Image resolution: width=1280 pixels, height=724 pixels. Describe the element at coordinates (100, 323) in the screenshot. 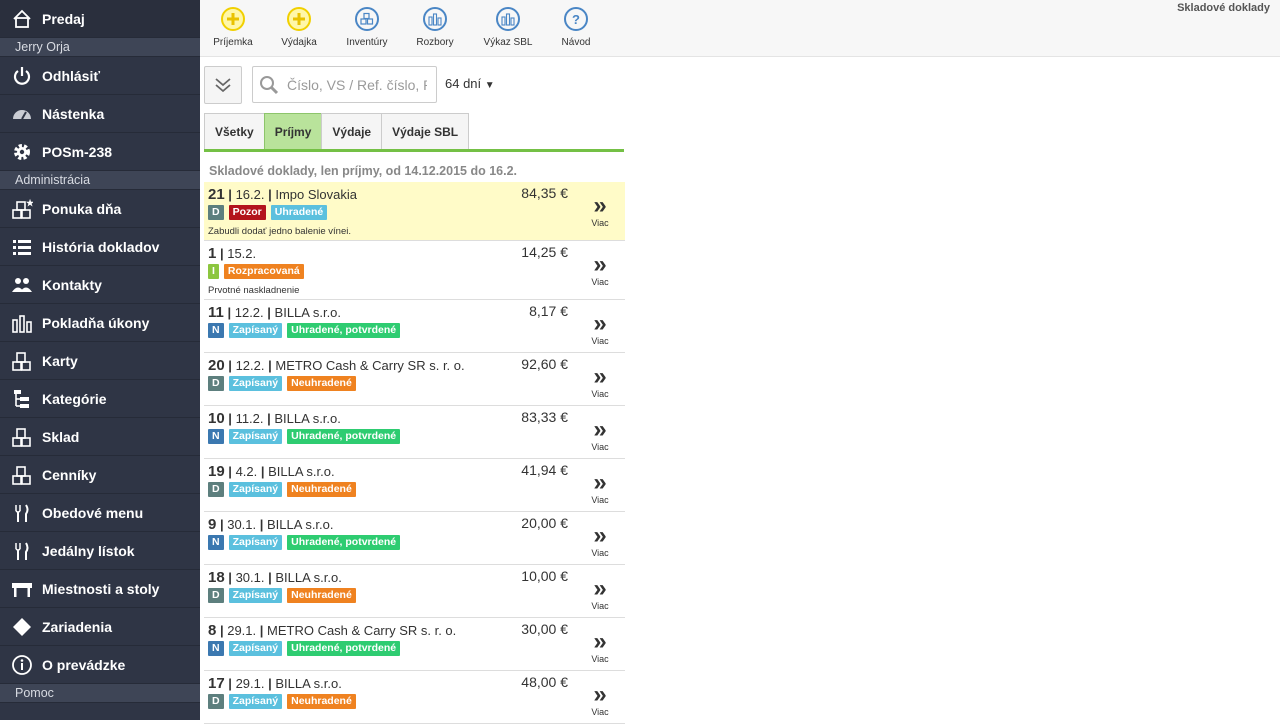

I see `sidebar-item-pokladna-ukony: Pokladňa úkony` at that location.